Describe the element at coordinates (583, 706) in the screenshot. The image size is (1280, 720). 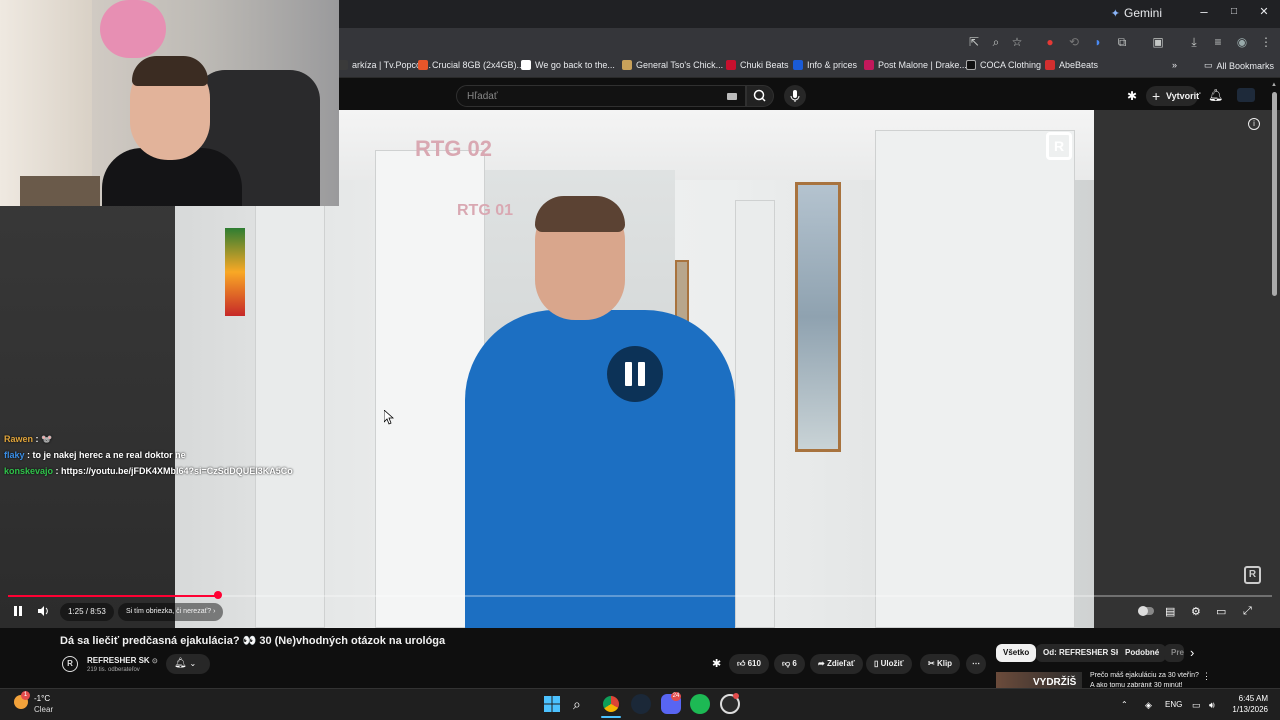
I see `taskbar-search-icon: ⌕` at that location.